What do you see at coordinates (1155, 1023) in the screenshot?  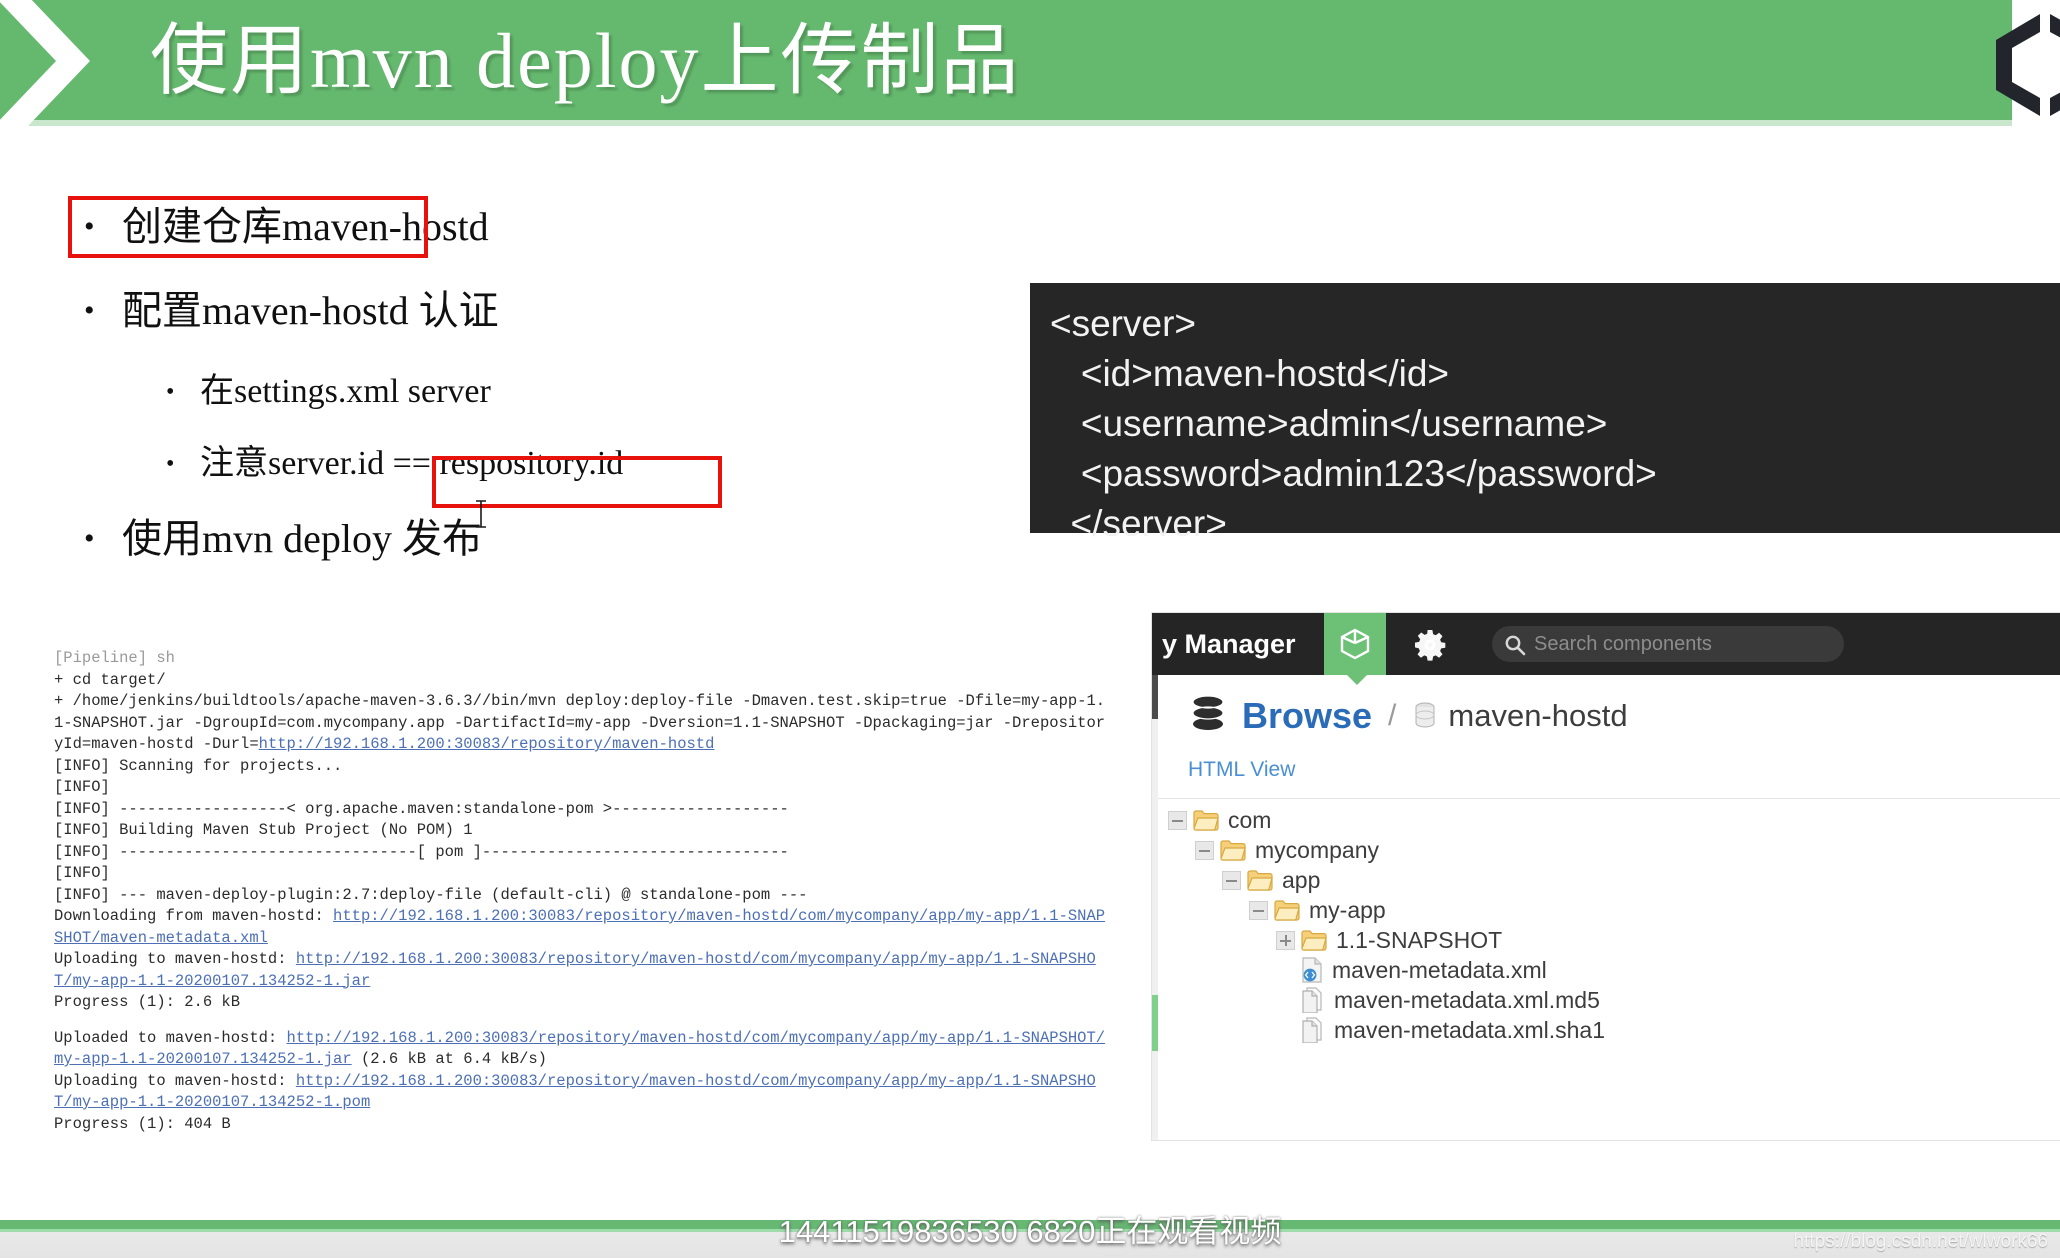 I see `scrollbar-thumb` at bounding box center [1155, 1023].